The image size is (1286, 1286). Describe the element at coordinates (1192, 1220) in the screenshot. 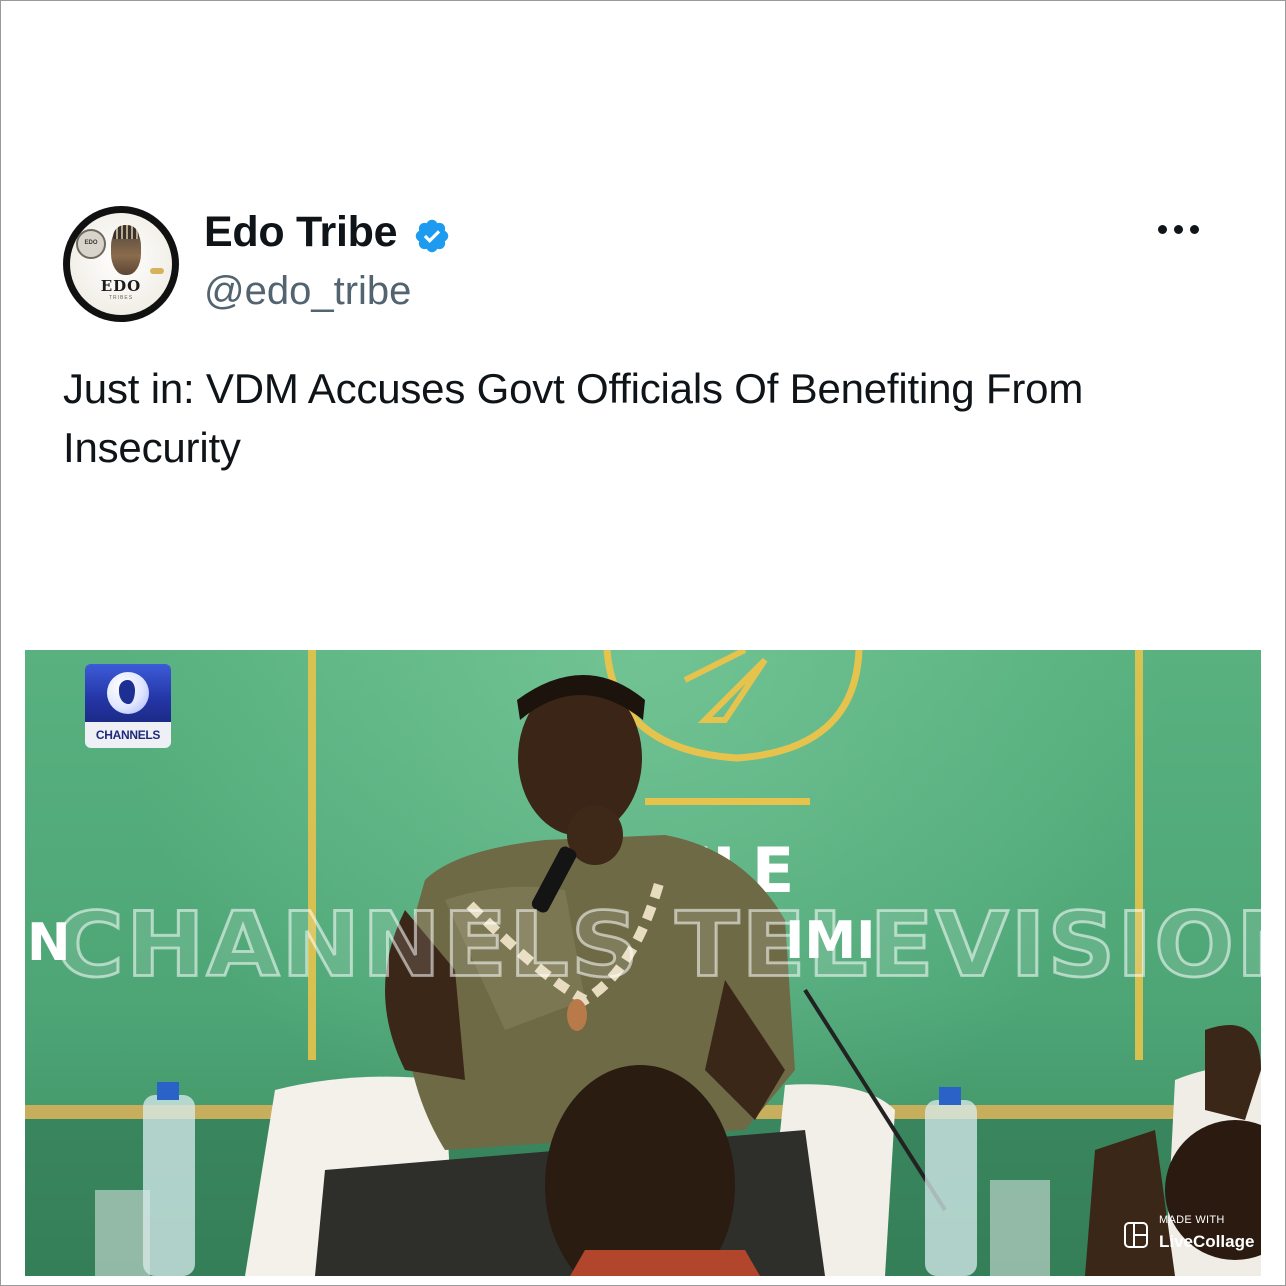

I see `made-with-label: MADE WITH` at that location.